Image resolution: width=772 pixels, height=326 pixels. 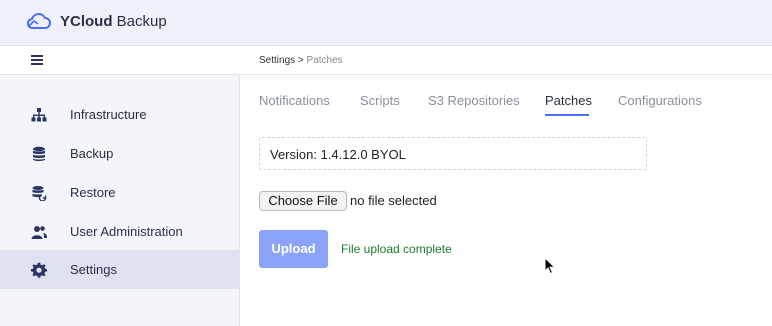 I want to click on sidebar-item-restore: Restore, so click(x=119, y=192).